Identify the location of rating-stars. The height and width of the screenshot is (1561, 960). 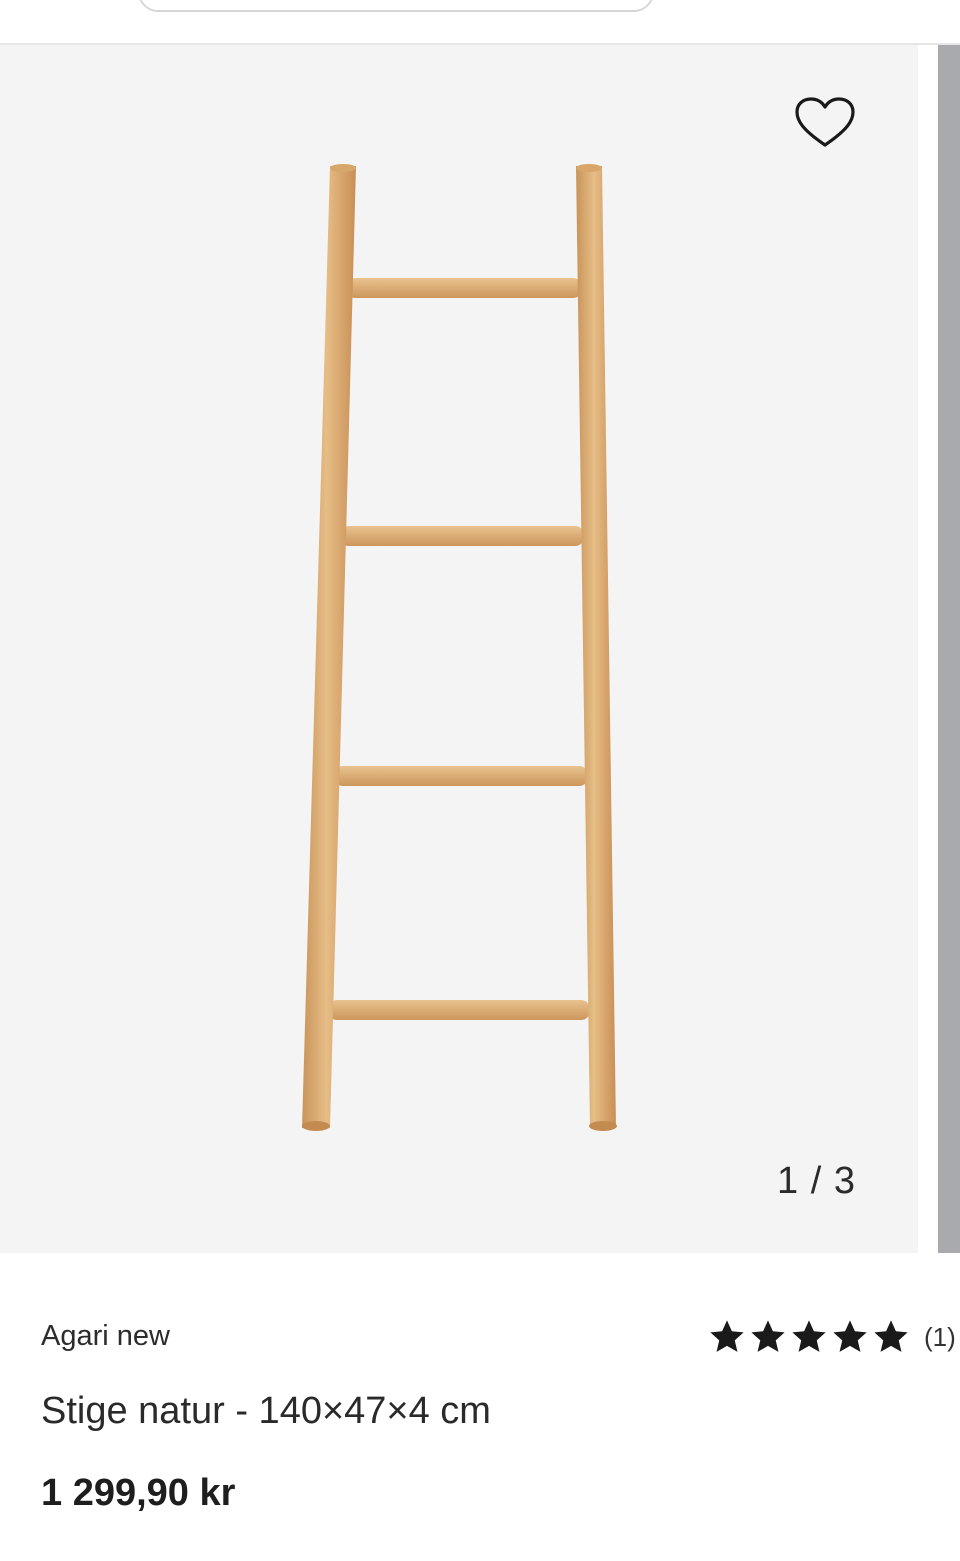
(809, 1337).